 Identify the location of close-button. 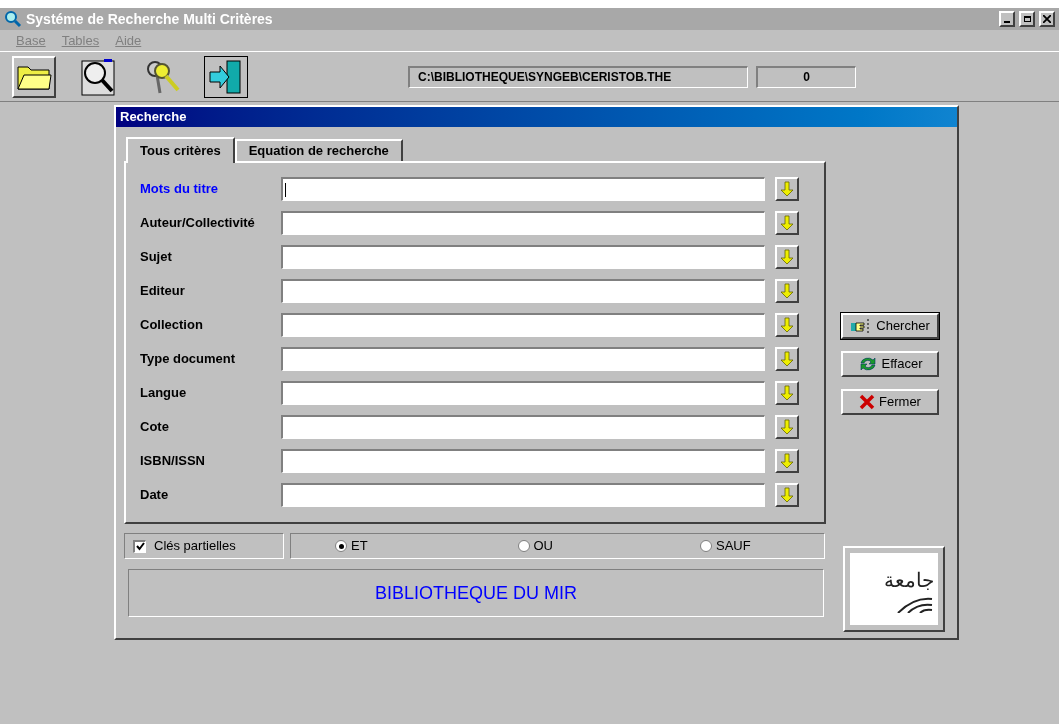
(1047, 19).